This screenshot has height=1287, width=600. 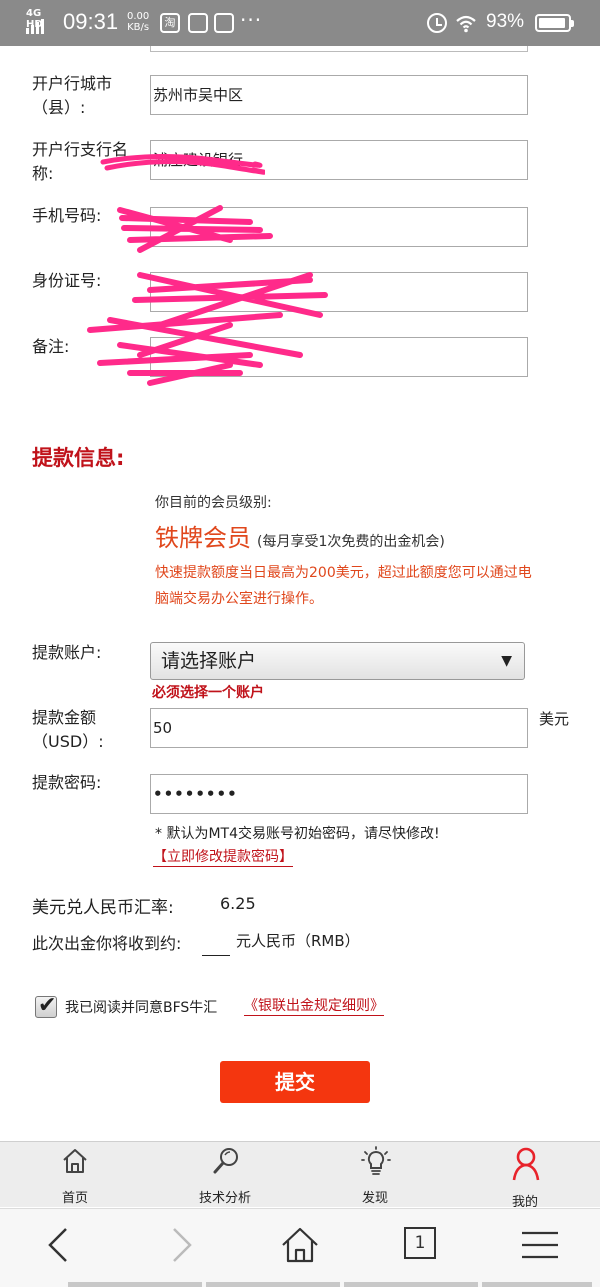 I want to click on receive-amount-label: 此次出金你将收到约:, so click(x=107, y=943).